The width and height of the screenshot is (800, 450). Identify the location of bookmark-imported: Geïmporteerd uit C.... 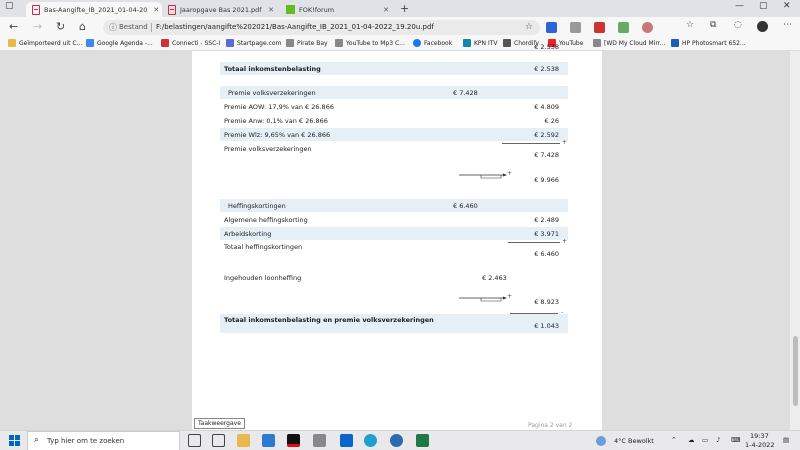
(45, 43).